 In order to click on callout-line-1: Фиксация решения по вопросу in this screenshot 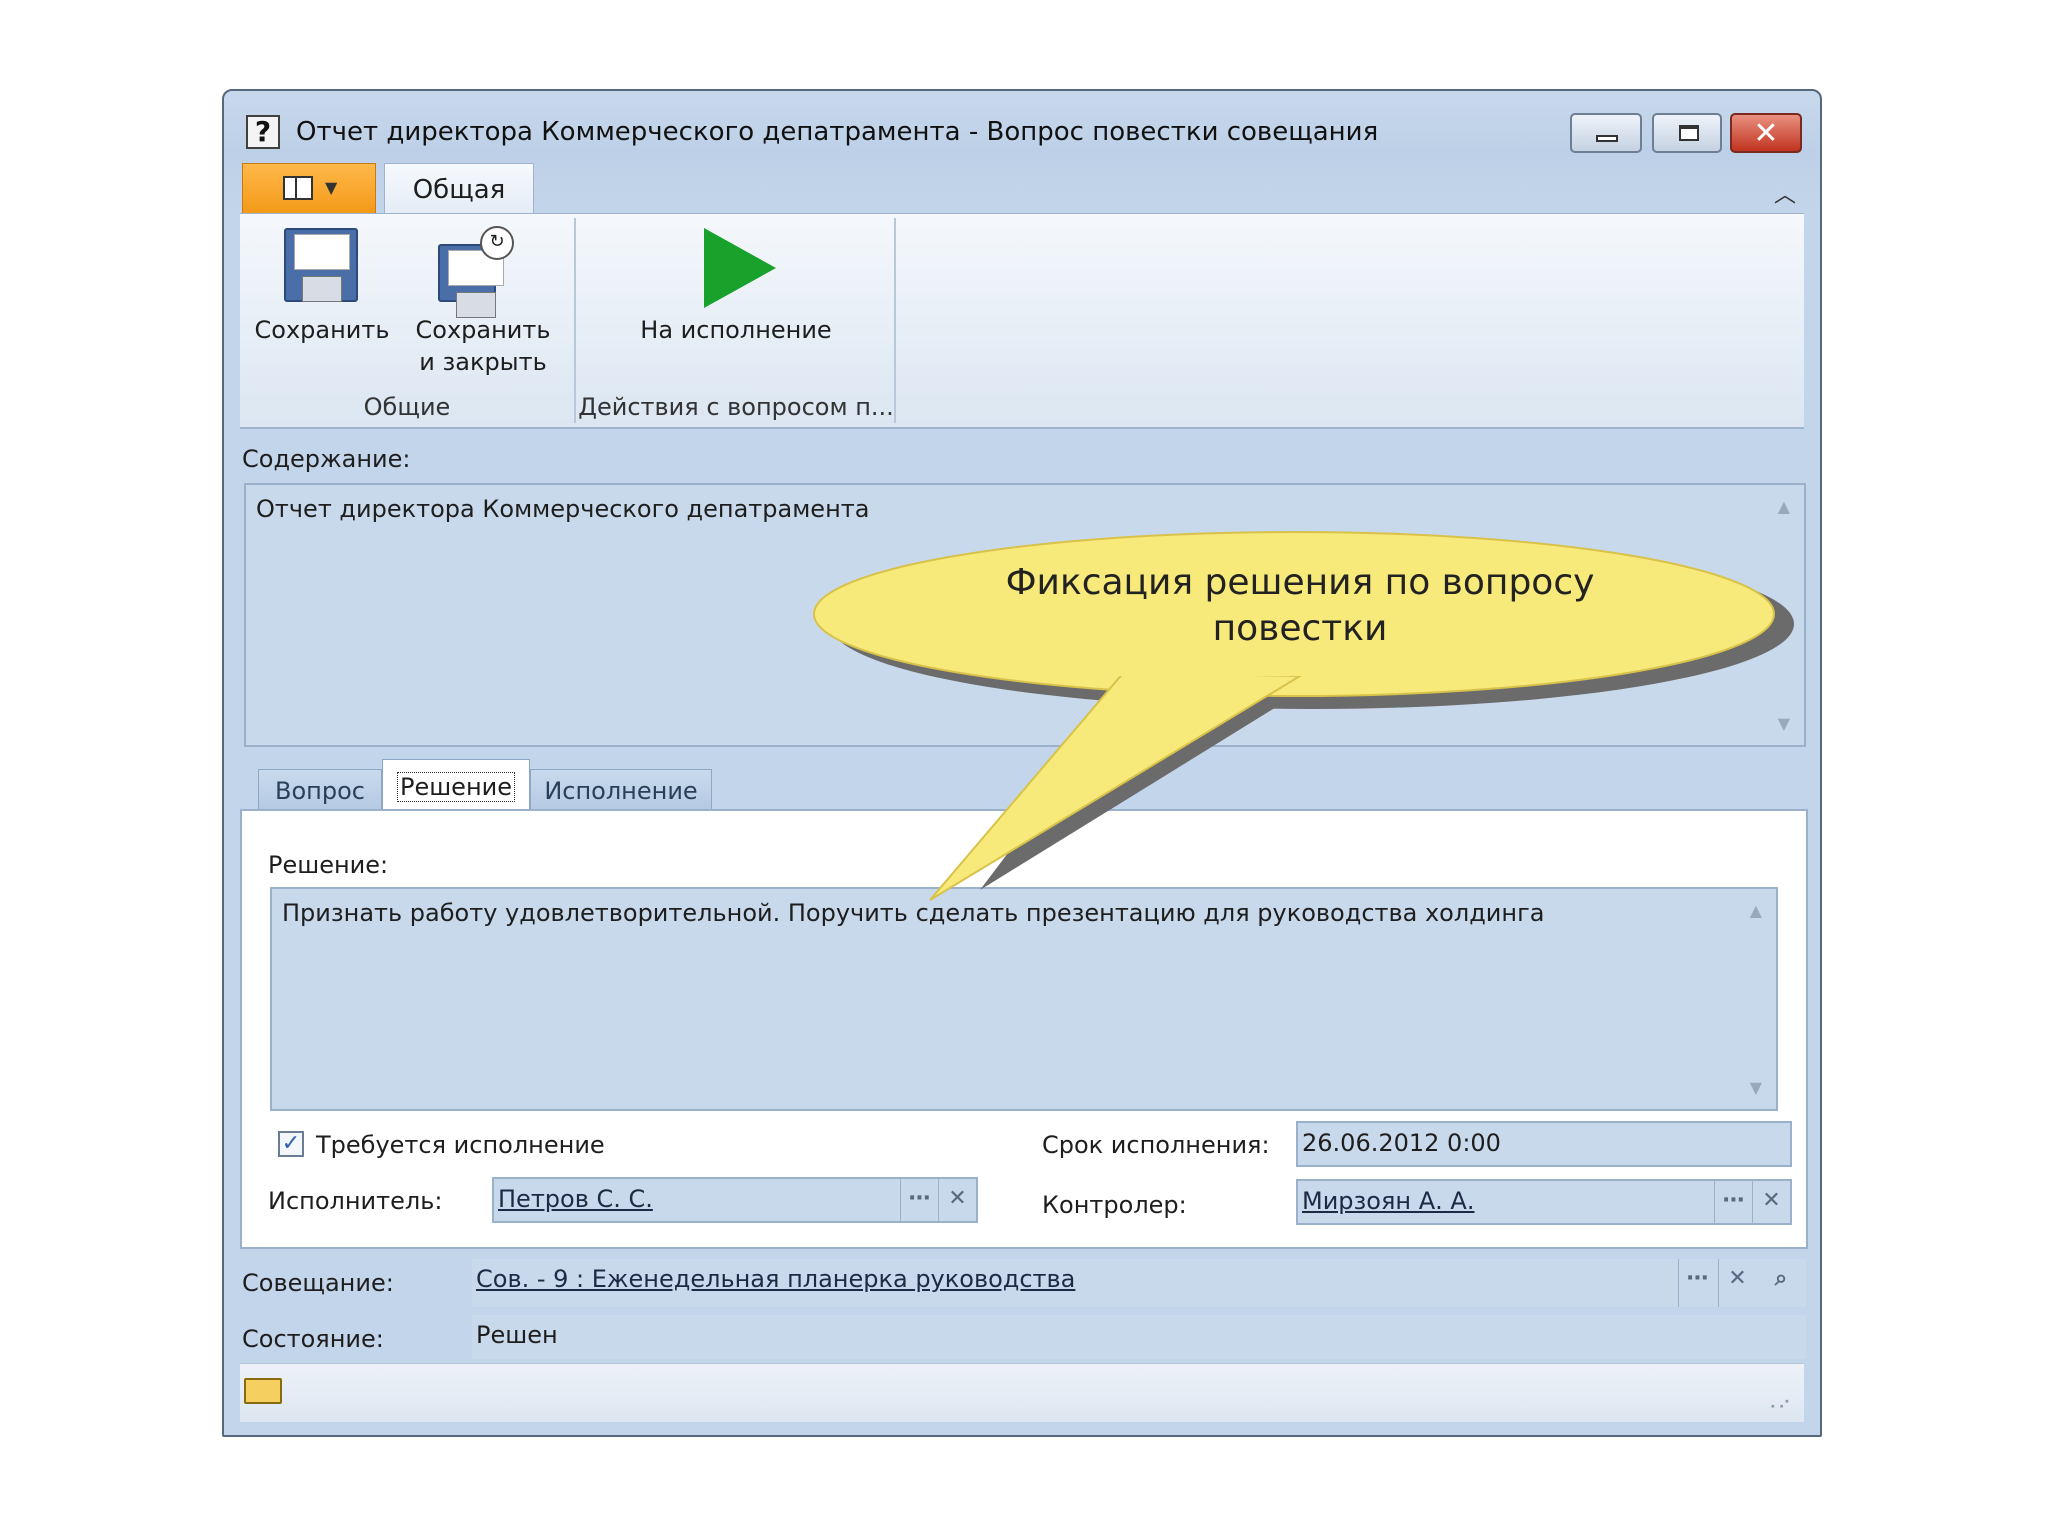, I will do `click(1300, 582)`.